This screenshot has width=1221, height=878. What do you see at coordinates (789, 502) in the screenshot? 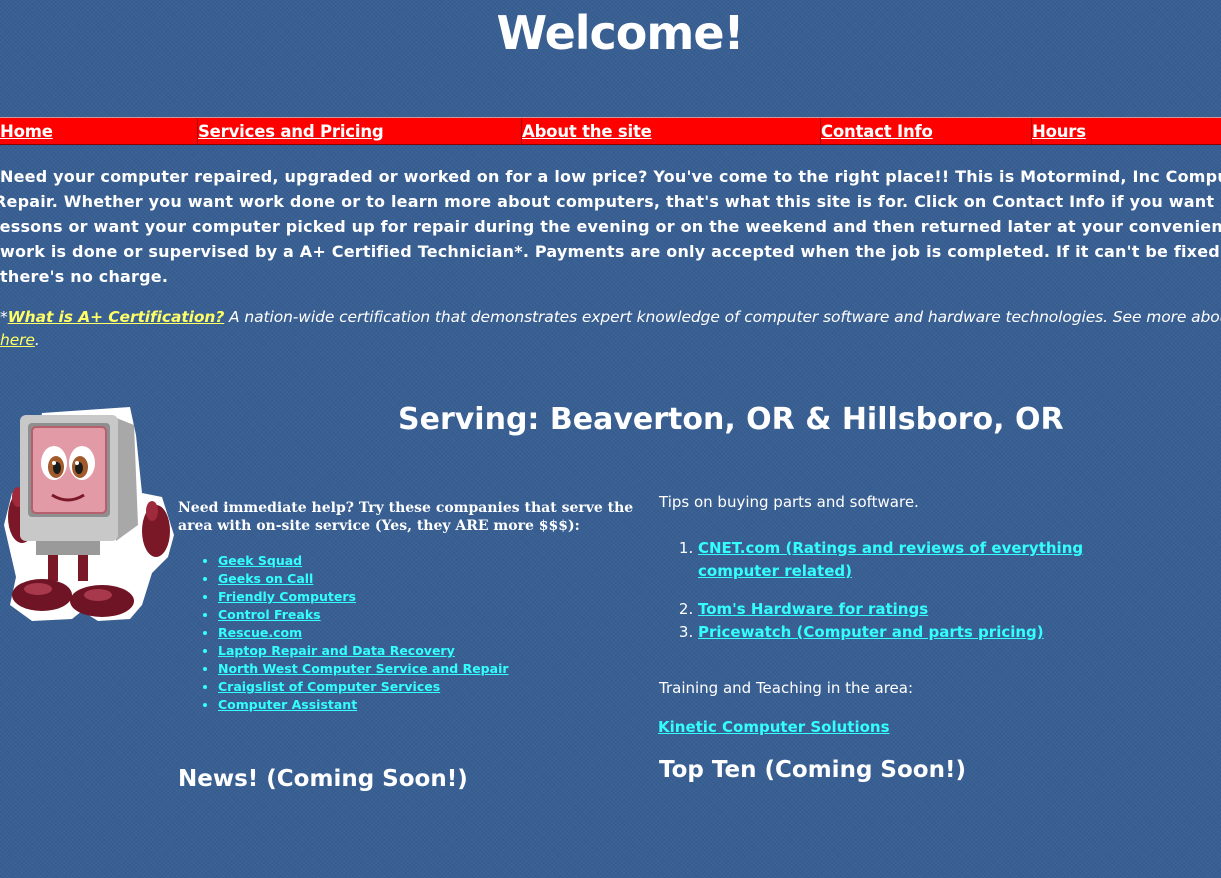
I see `tips-heading: Tips on buying parts and software.` at bounding box center [789, 502].